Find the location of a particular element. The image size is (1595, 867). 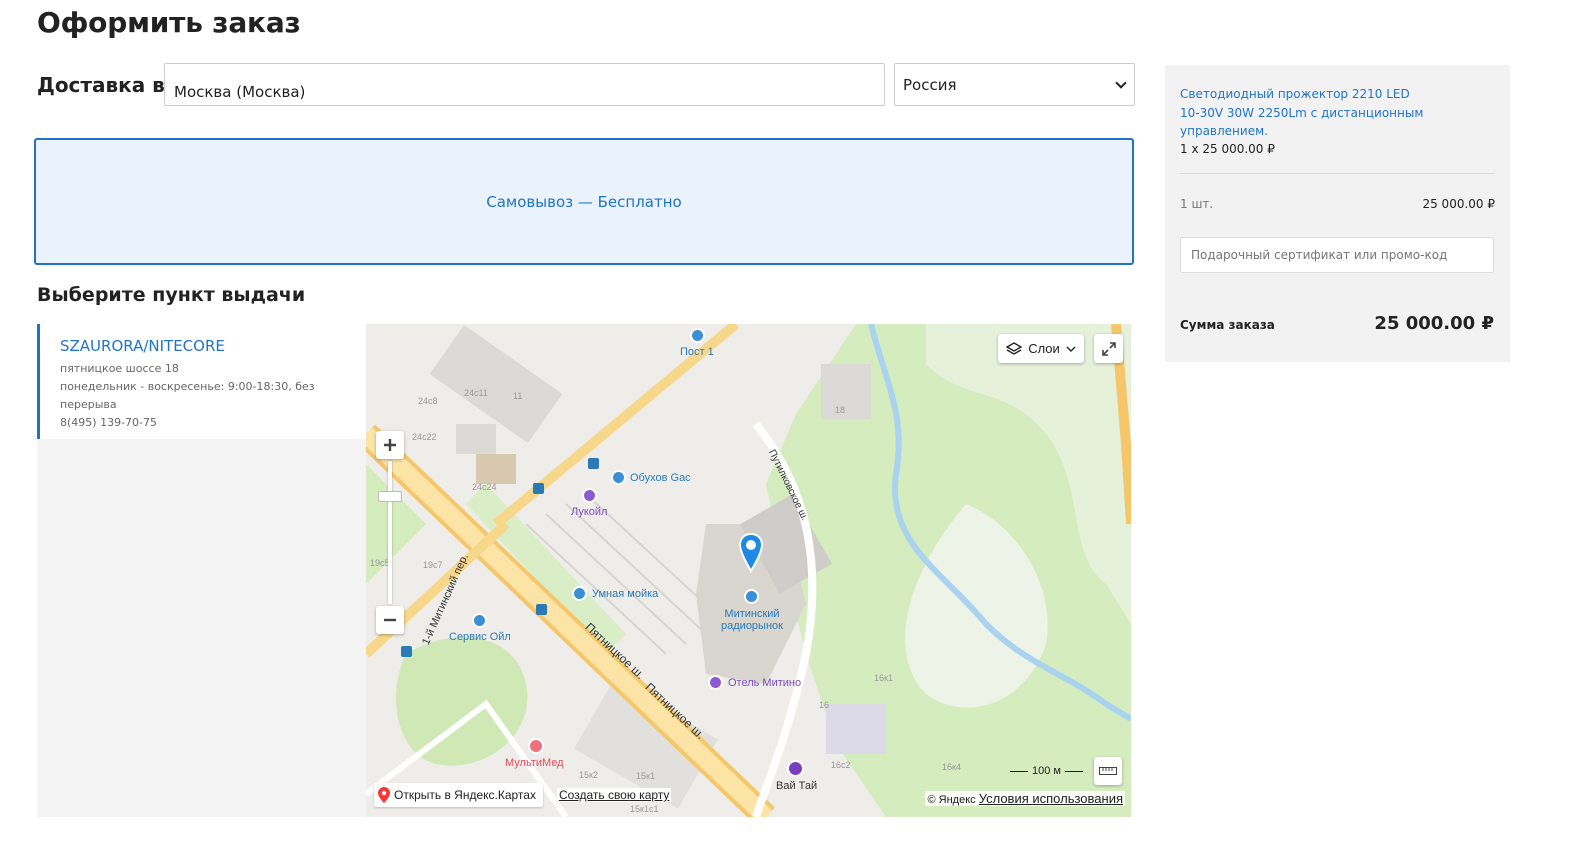

create-map-link: Создать свою карту is located at coordinates (614, 795).